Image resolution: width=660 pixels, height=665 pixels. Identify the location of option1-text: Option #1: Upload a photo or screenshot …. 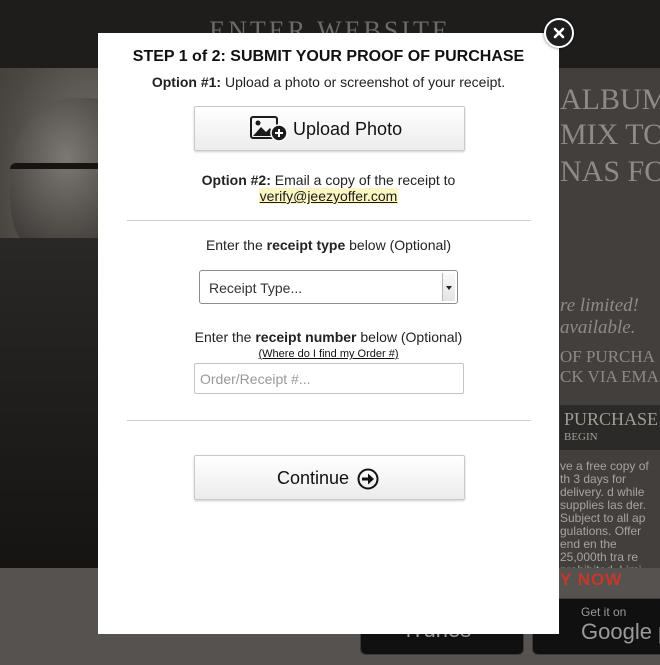
(328, 82).